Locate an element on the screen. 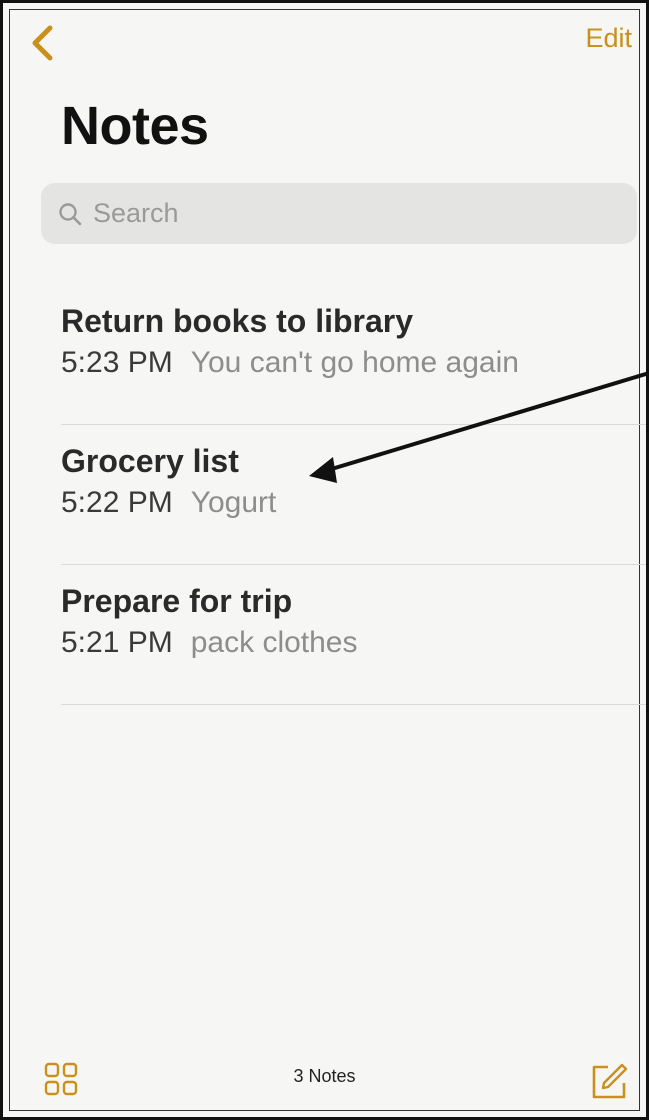 The height and width of the screenshot is (1120, 649). back-button is located at coordinates (42, 43).